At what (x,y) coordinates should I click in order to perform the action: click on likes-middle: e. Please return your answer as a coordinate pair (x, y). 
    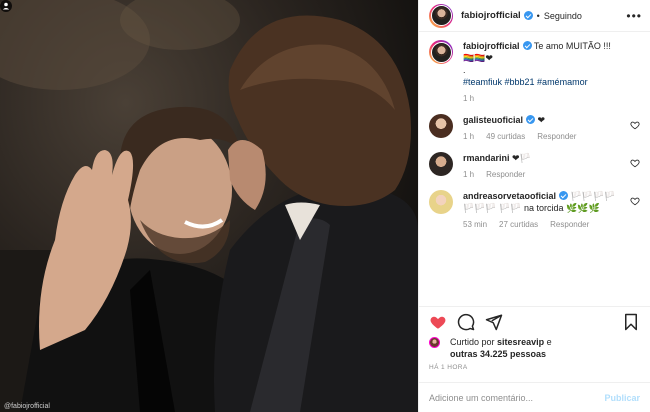
    Looking at the image, I should click on (549, 342).